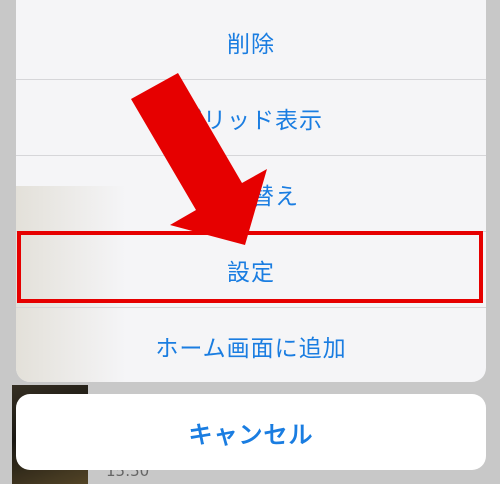 The image size is (500, 484). Describe the element at coordinates (251, 118) in the screenshot. I see `action-grid-view: グリッド表示` at that location.